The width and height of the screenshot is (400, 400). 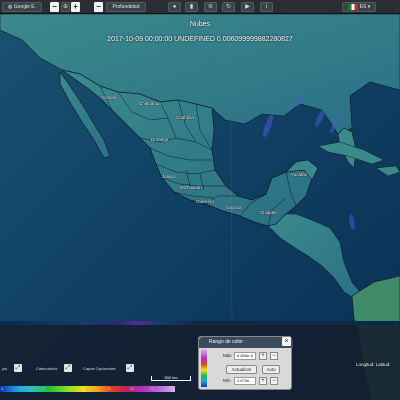 What do you see at coordinates (299, 174) in the screenshot?
I see `state-label: Yucatán` at bounding box center [299, 174].